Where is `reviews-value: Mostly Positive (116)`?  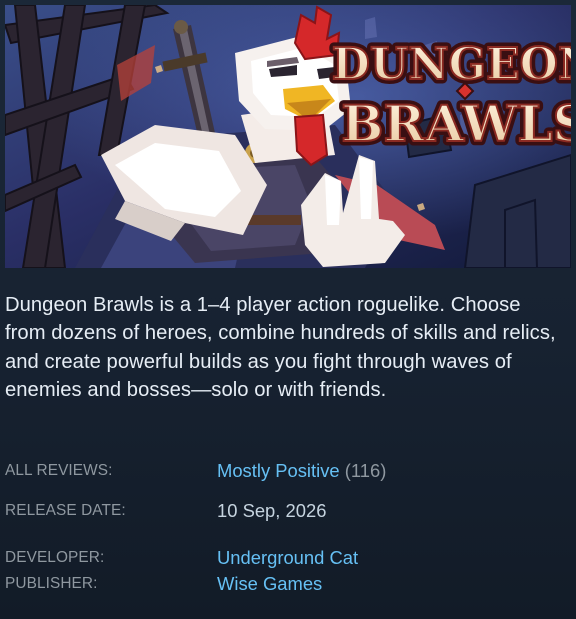 reviews-value: Mostly Positive (116) is located at coordinates (301, 471).